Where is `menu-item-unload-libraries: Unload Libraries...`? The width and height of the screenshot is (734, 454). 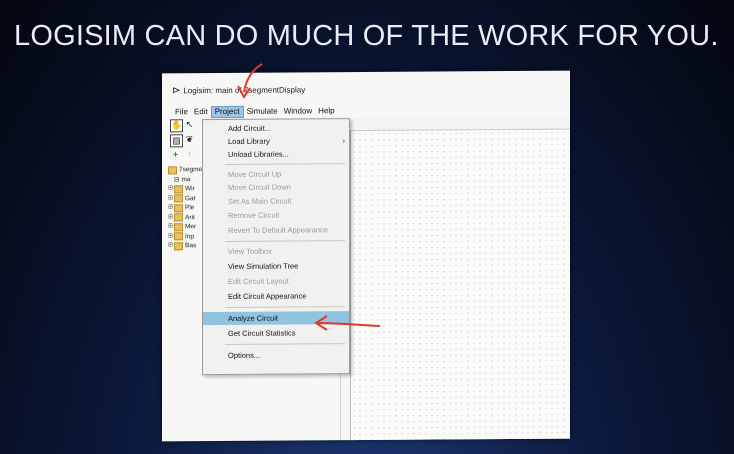 menu-item-unload-libraries: Unload Libraries... is located at coordinates (276, 154).